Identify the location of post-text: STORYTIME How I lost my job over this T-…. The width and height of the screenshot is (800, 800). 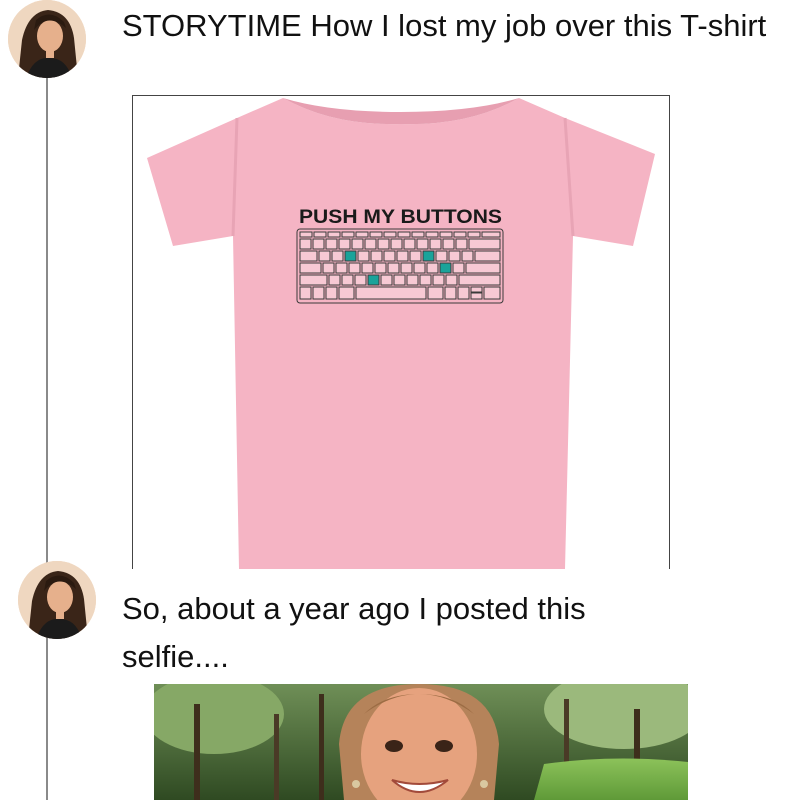
(444, 25).